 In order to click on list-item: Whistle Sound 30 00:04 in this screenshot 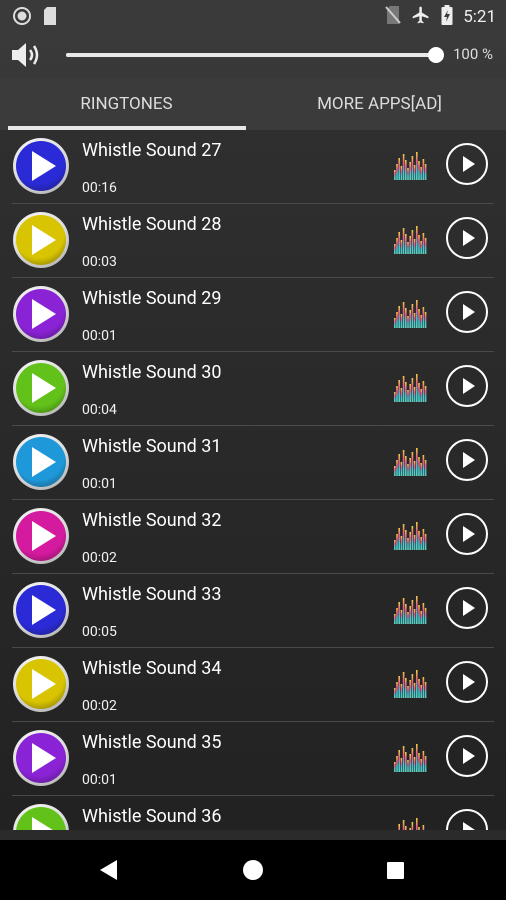, I will do `click(253, 389)`.